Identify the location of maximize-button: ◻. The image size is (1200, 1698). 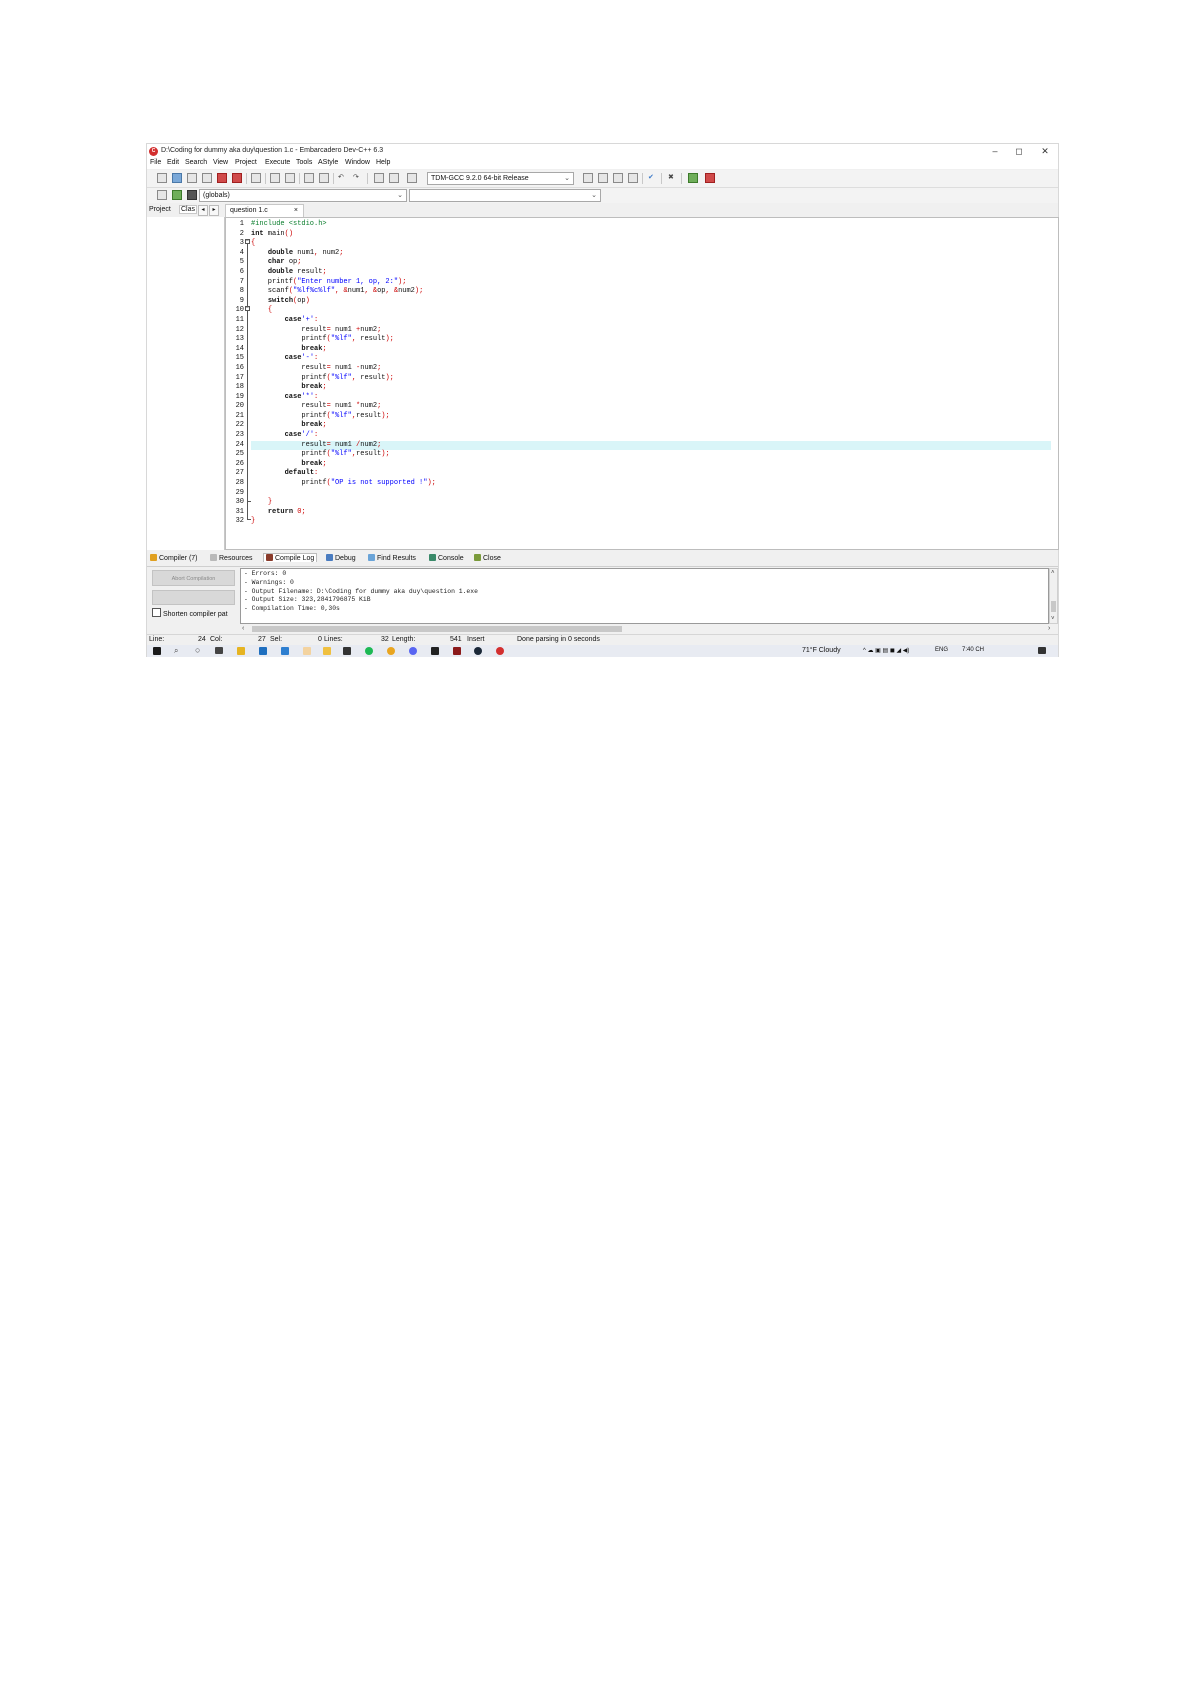
(1019, 151).